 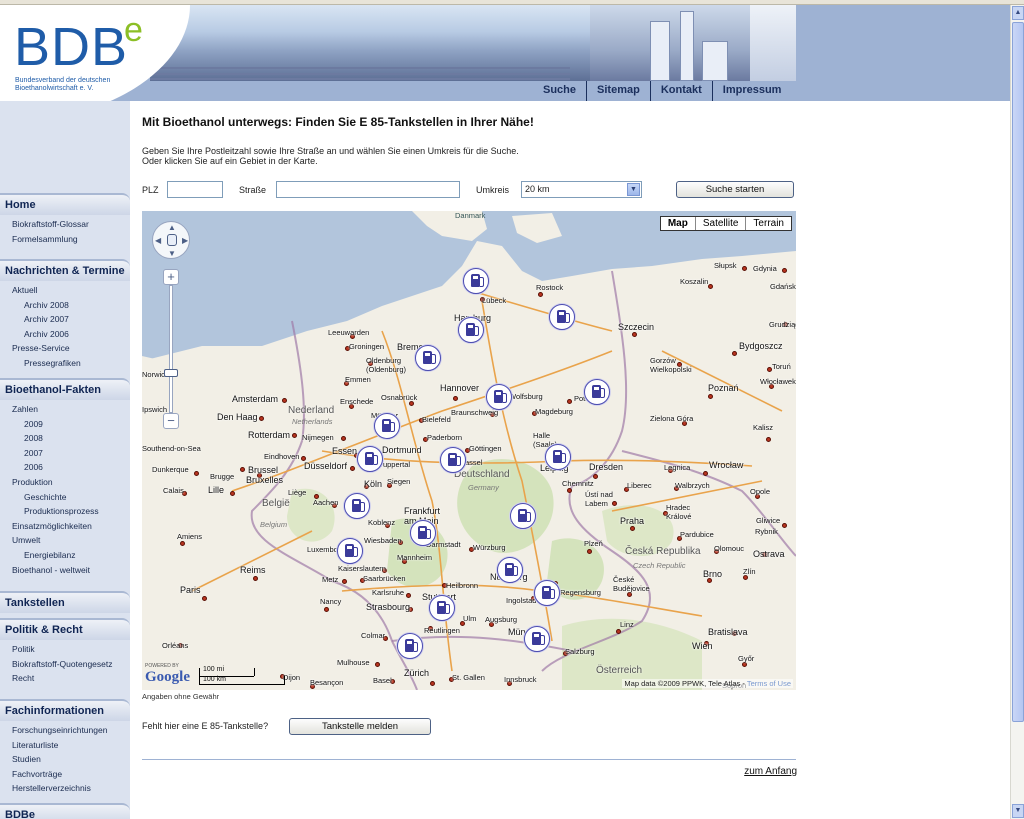 What do you see at coordinates (171, 421) in the screenshot?
I see `zoom-out-button: −` at bounding box center [171, 421].